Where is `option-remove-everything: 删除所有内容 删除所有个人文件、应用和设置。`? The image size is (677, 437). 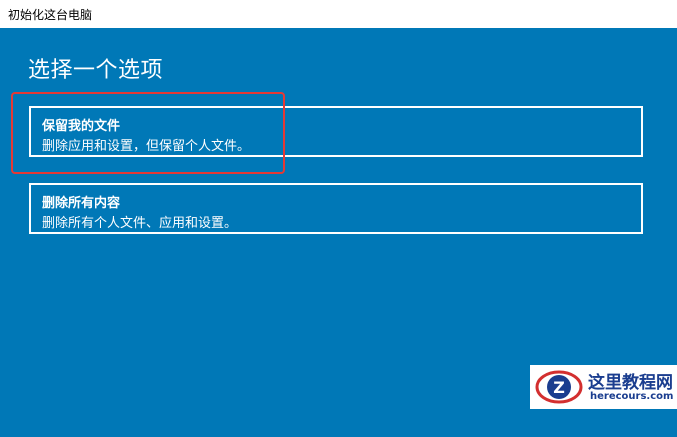 option-remove-everything: 删除所有内容 删除所有个人文件、应用和设置。 is located at coordinates (336, 208).